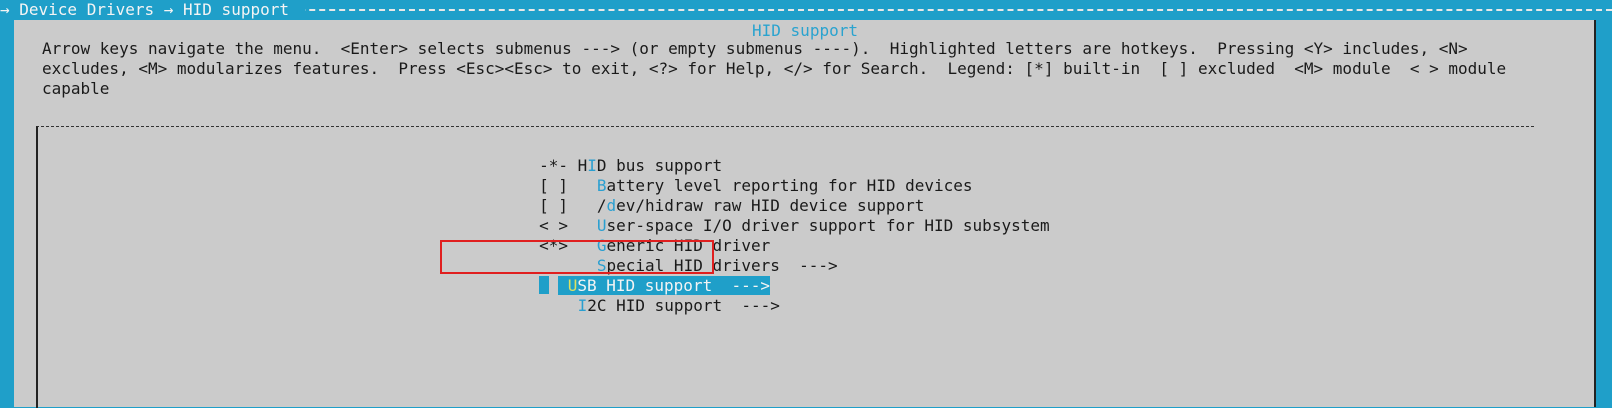  What do you see at coordinates (756, 195) in the screenshot?
I see `menu-item-hidraw-support: [ ] /dev/hidraw raw HID device support` at bounding box center [756, 195].